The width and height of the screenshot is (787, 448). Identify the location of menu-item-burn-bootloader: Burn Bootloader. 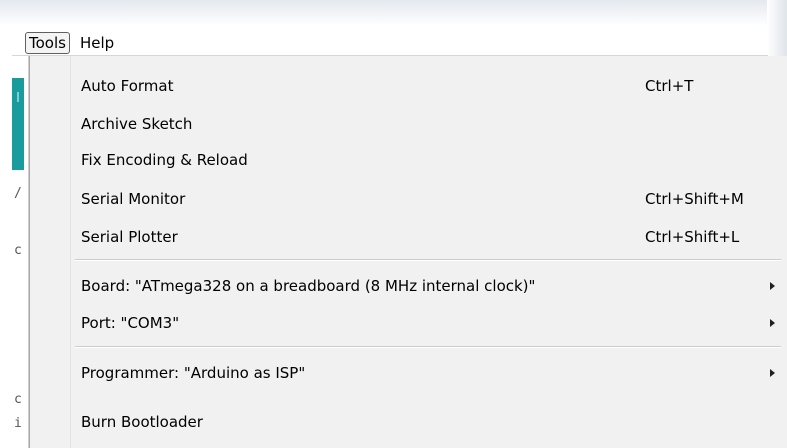
(429, 422).